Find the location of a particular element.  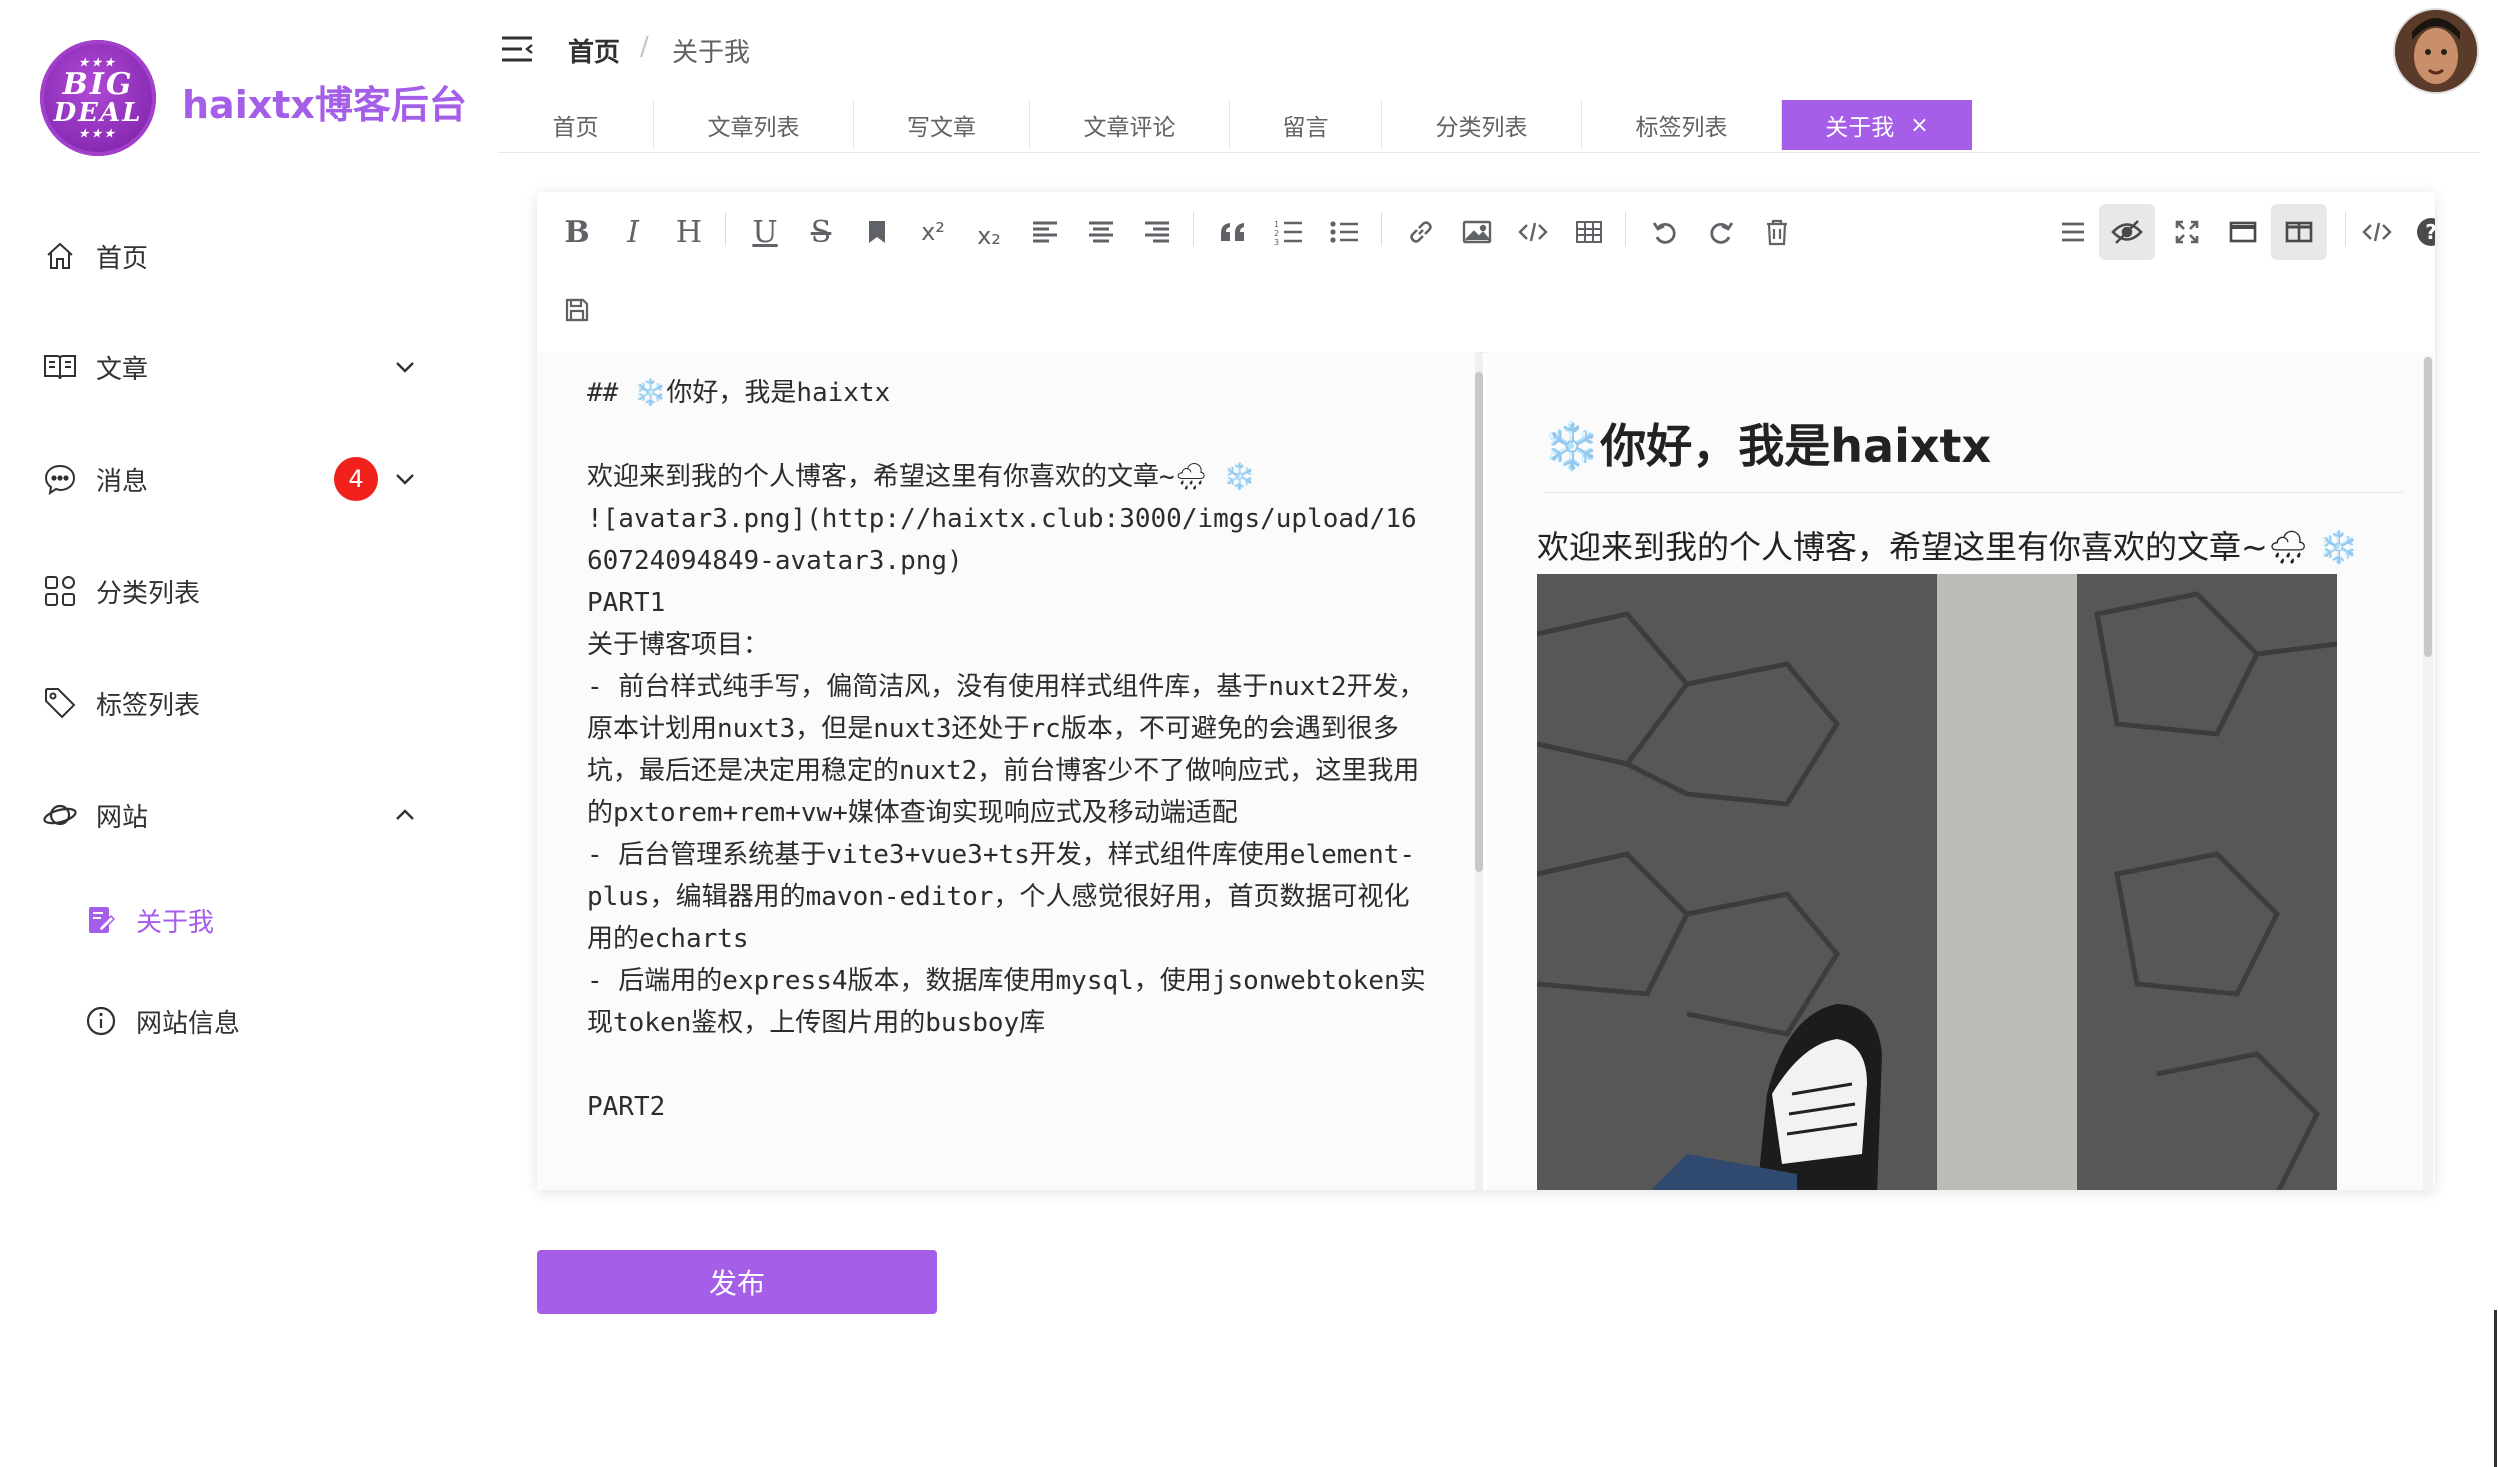

tab-bar: 首页 文章列表 写文章 文章评论 留言 分类列表 标签列表 关于我 × is located at coordinates (1489, 126).